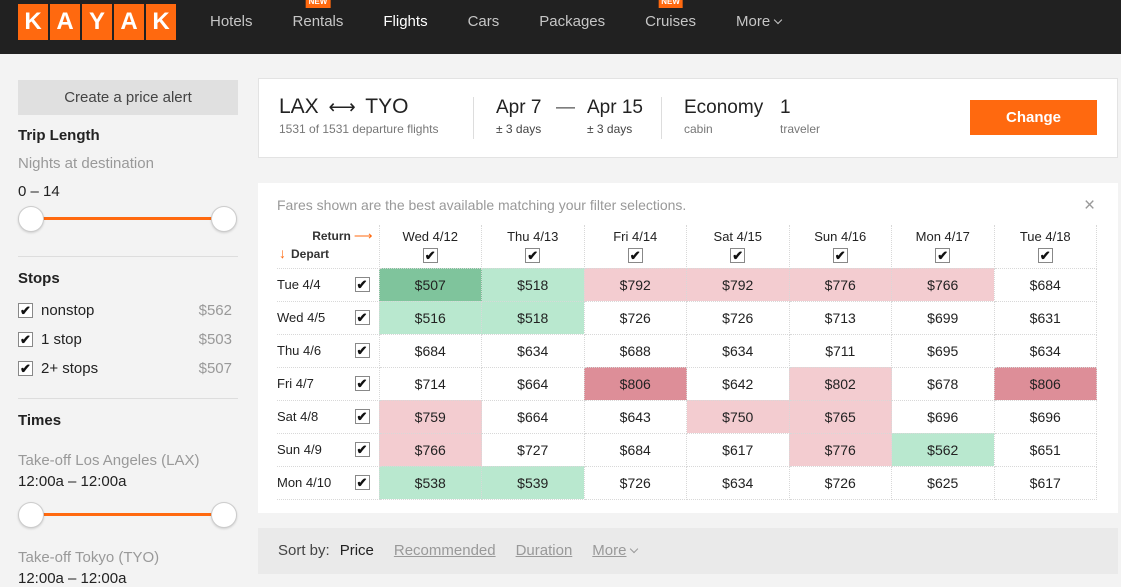 The image size is (1121, 587). I want to click on price-cell: $727, so click(533, 449).